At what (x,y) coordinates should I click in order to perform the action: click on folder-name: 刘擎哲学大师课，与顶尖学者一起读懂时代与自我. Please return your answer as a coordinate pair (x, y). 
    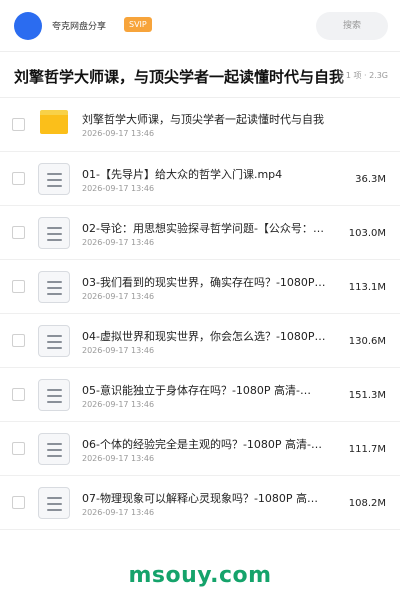
    Looking at the image, I should click on (203, 119).